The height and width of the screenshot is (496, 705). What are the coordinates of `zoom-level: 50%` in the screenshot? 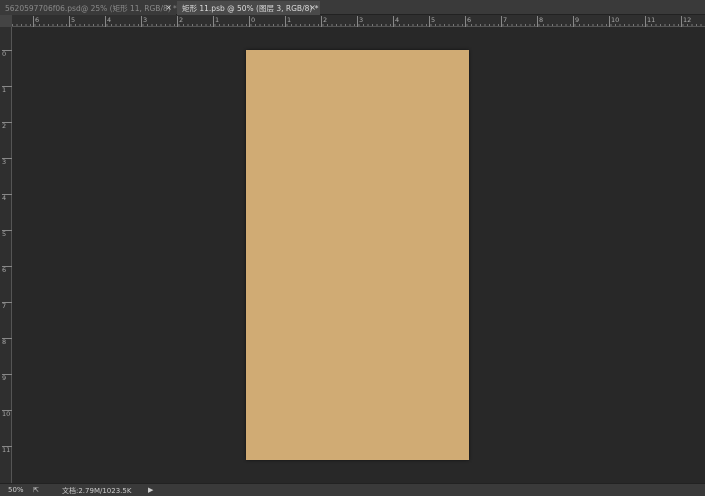 It's located at (16, 490).